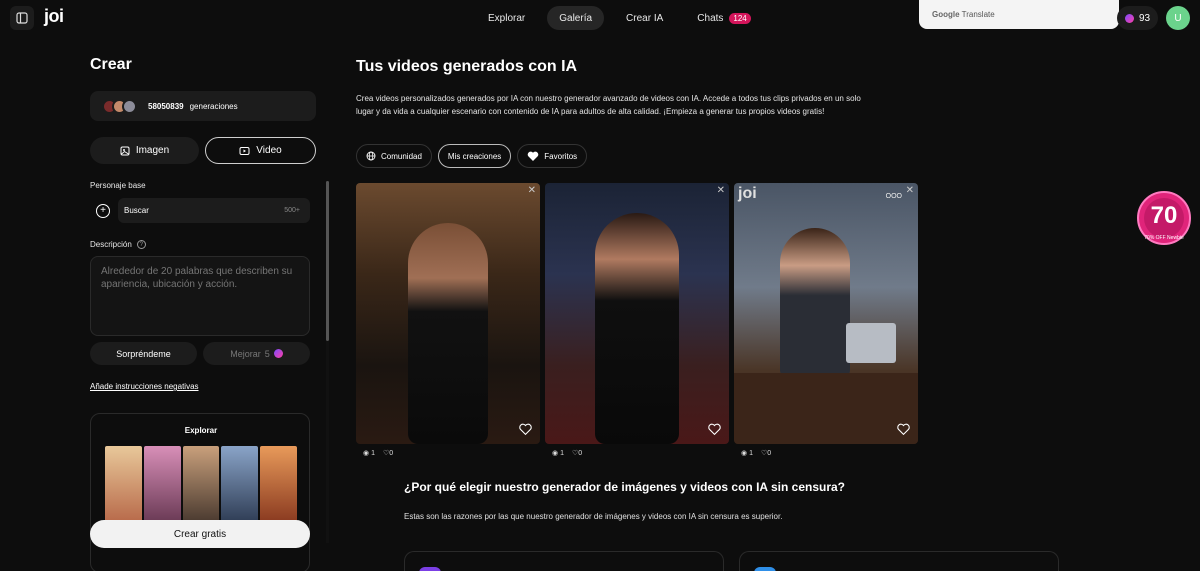 The width and height of the screenshot is (1200, 571). Describe the element at coordinates (152, 150) in the screenshot. I see `image-mode-label: Imagen` at that location.